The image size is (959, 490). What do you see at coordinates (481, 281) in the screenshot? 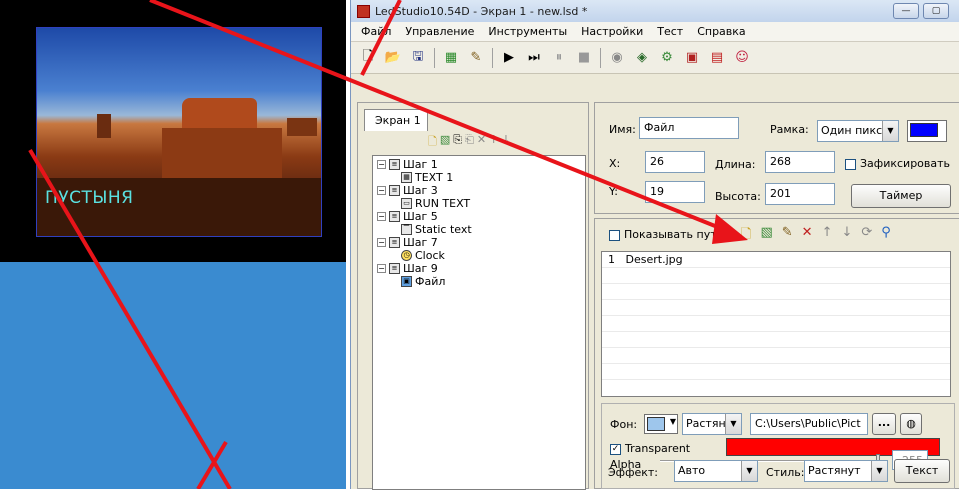
I see `tree-node-file: ▣ Файл` at bounding box center [481, 281].